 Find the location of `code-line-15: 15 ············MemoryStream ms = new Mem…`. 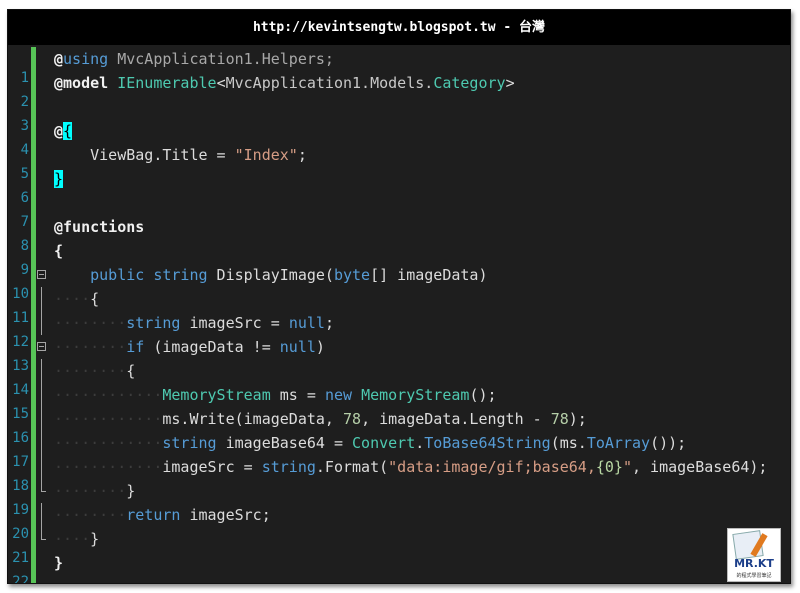

code-line-15: 15 ············MemoryStream ms = new Mem… is located at coordinates (399, 402).